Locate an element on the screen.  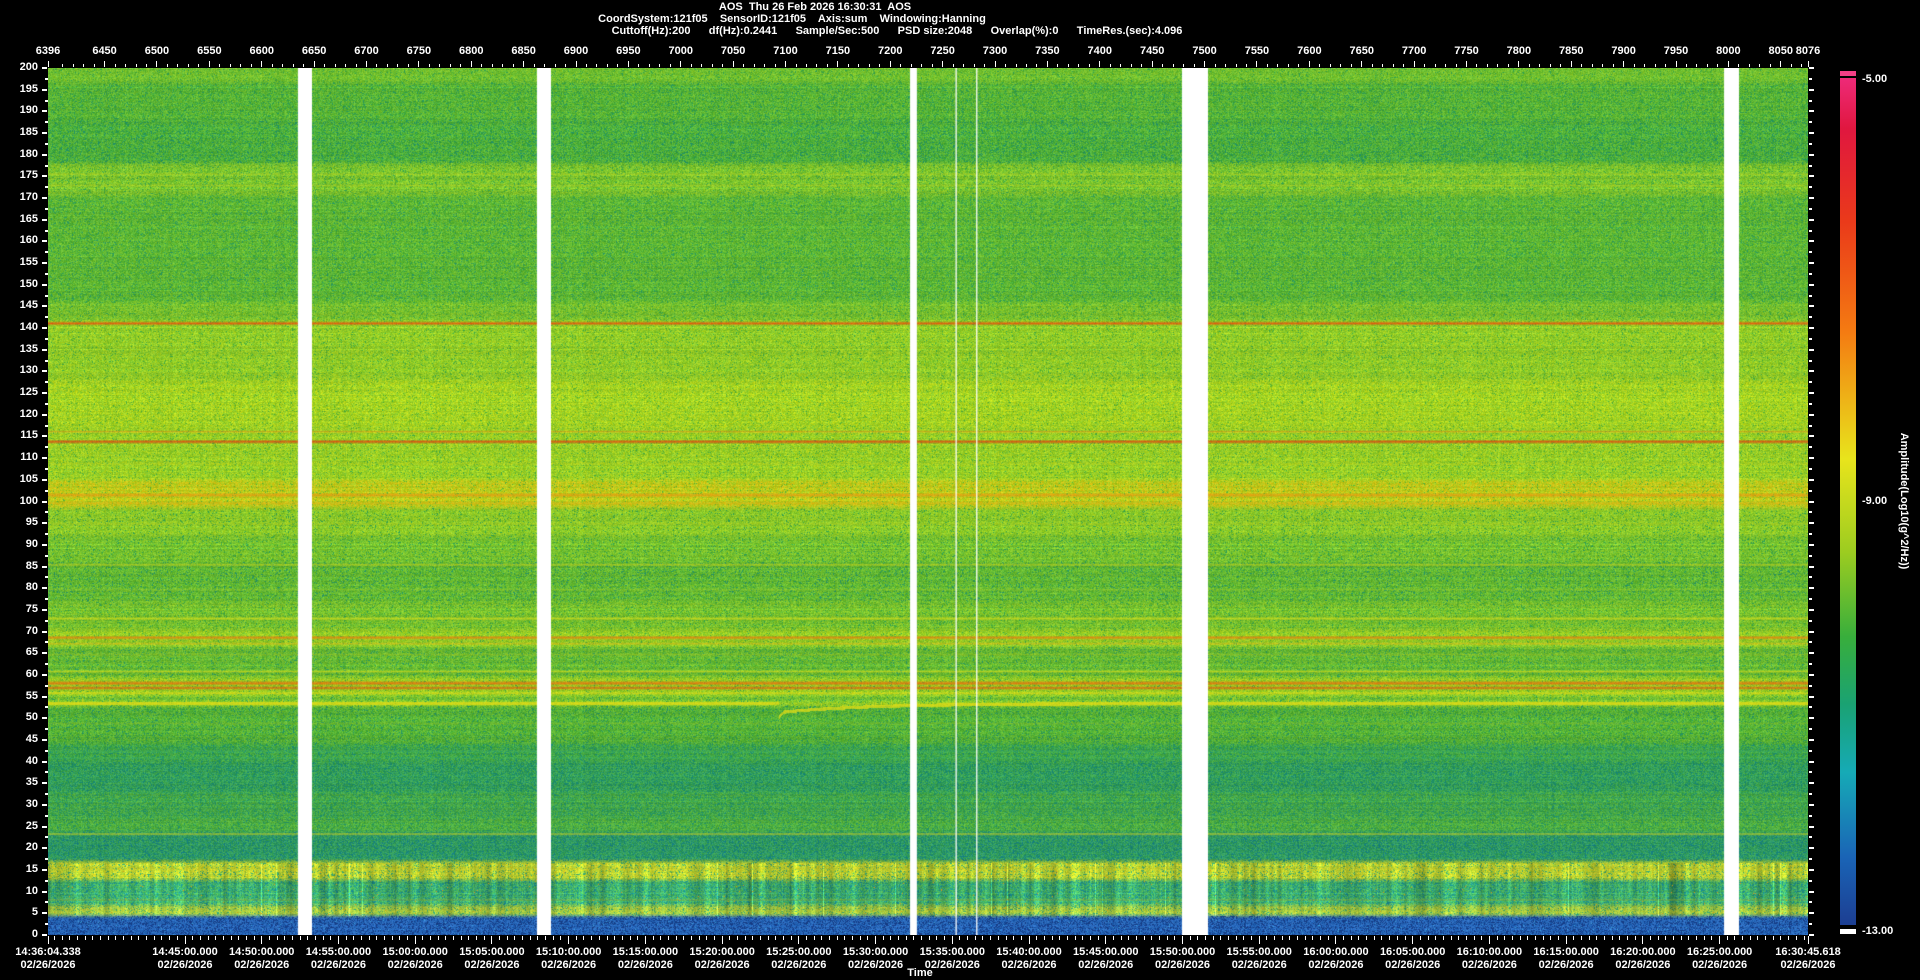
top-axis-label: 6650 is located at coordinates (314, 51).